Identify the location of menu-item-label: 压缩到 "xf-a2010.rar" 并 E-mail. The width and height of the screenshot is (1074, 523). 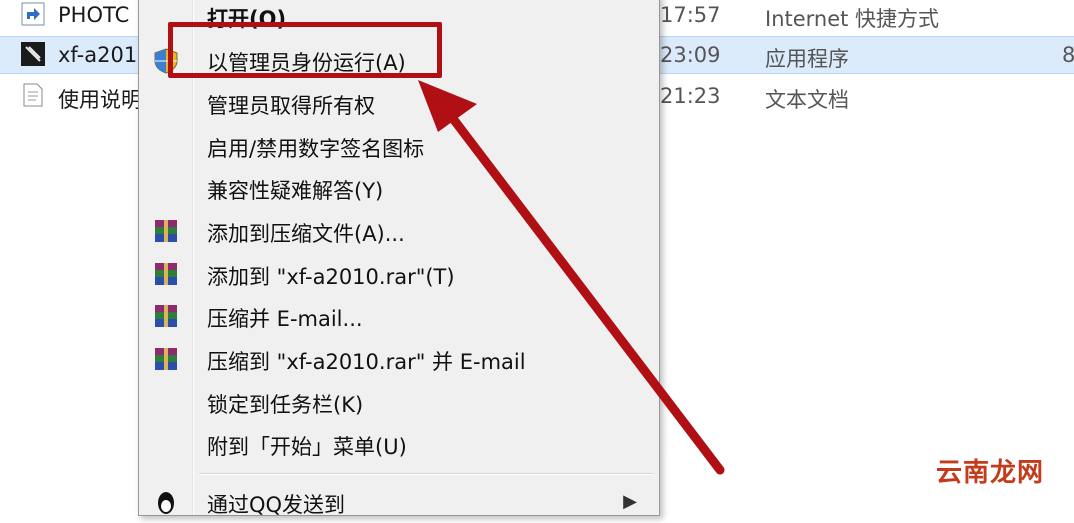
(366, 362).